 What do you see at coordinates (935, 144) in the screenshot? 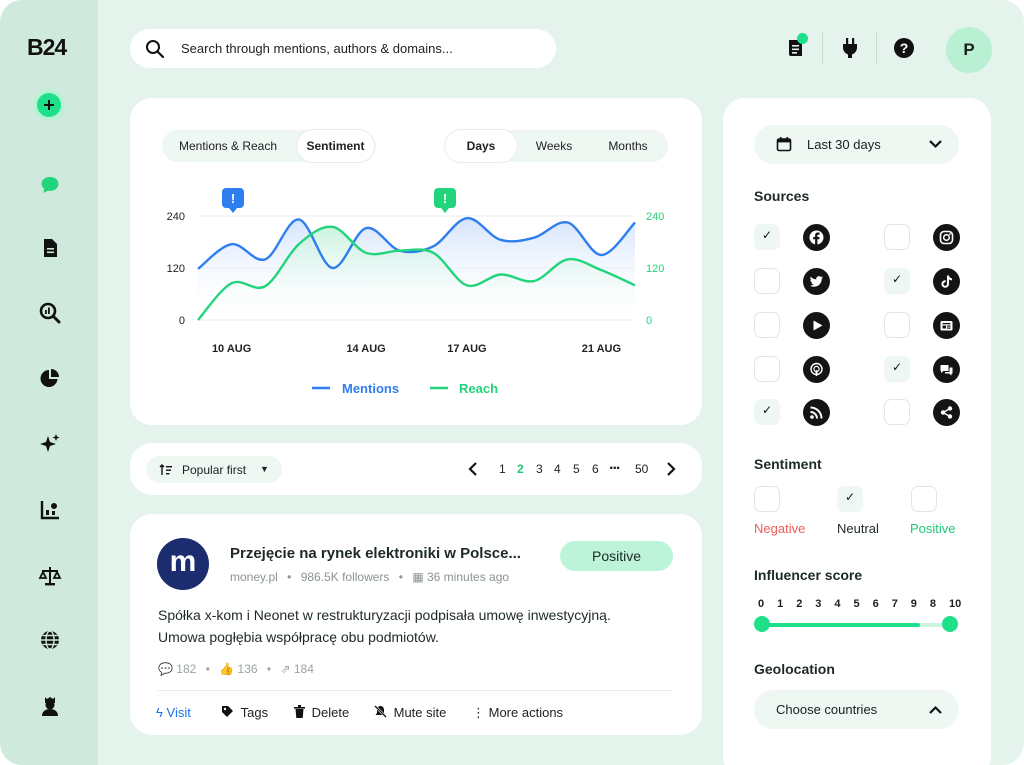
I see `chevron-down-icon` at bounding box center [935, 144].